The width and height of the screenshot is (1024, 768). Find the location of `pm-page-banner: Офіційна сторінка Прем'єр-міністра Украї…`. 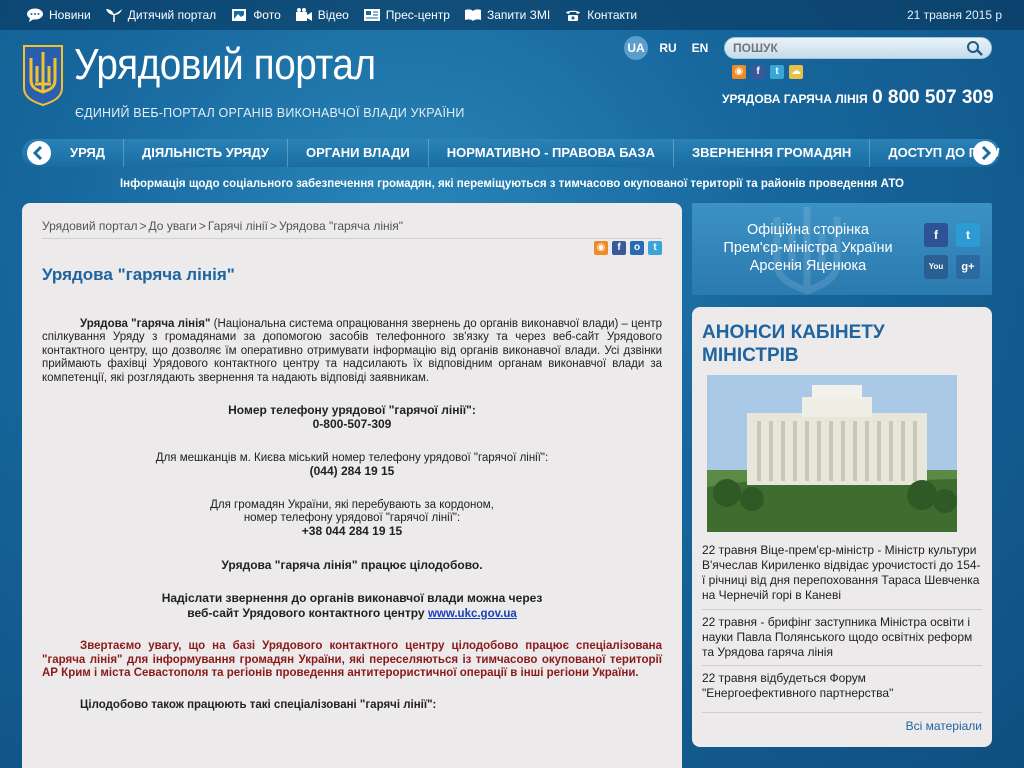

pm-page-banner: Офіційна сторінка Прем'єр-міністра Украї… is located at coordinates (842, 249).